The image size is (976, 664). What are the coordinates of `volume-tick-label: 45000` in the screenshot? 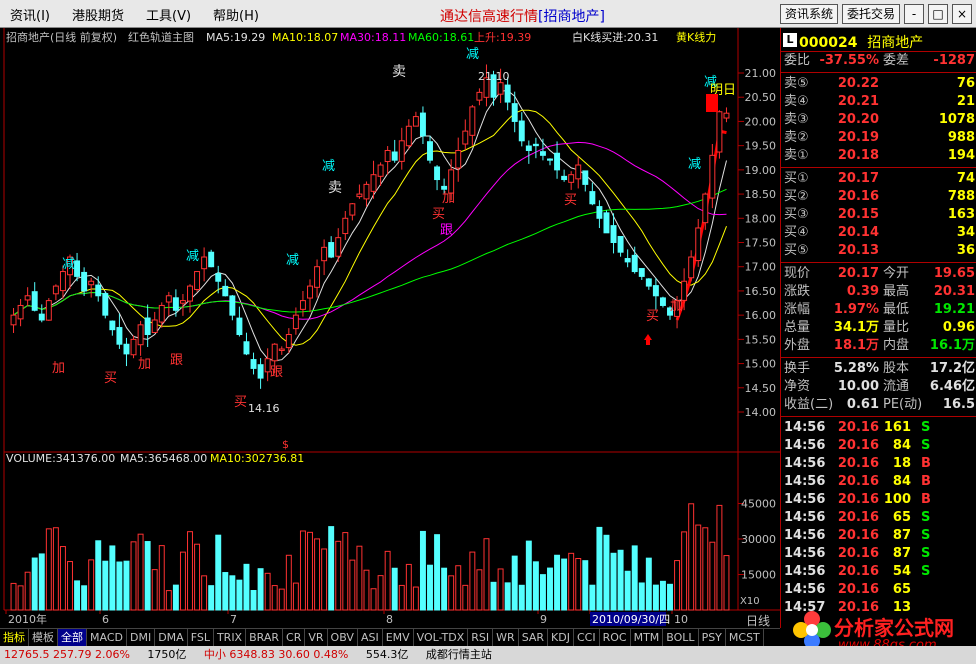 It's located at (758, 504).